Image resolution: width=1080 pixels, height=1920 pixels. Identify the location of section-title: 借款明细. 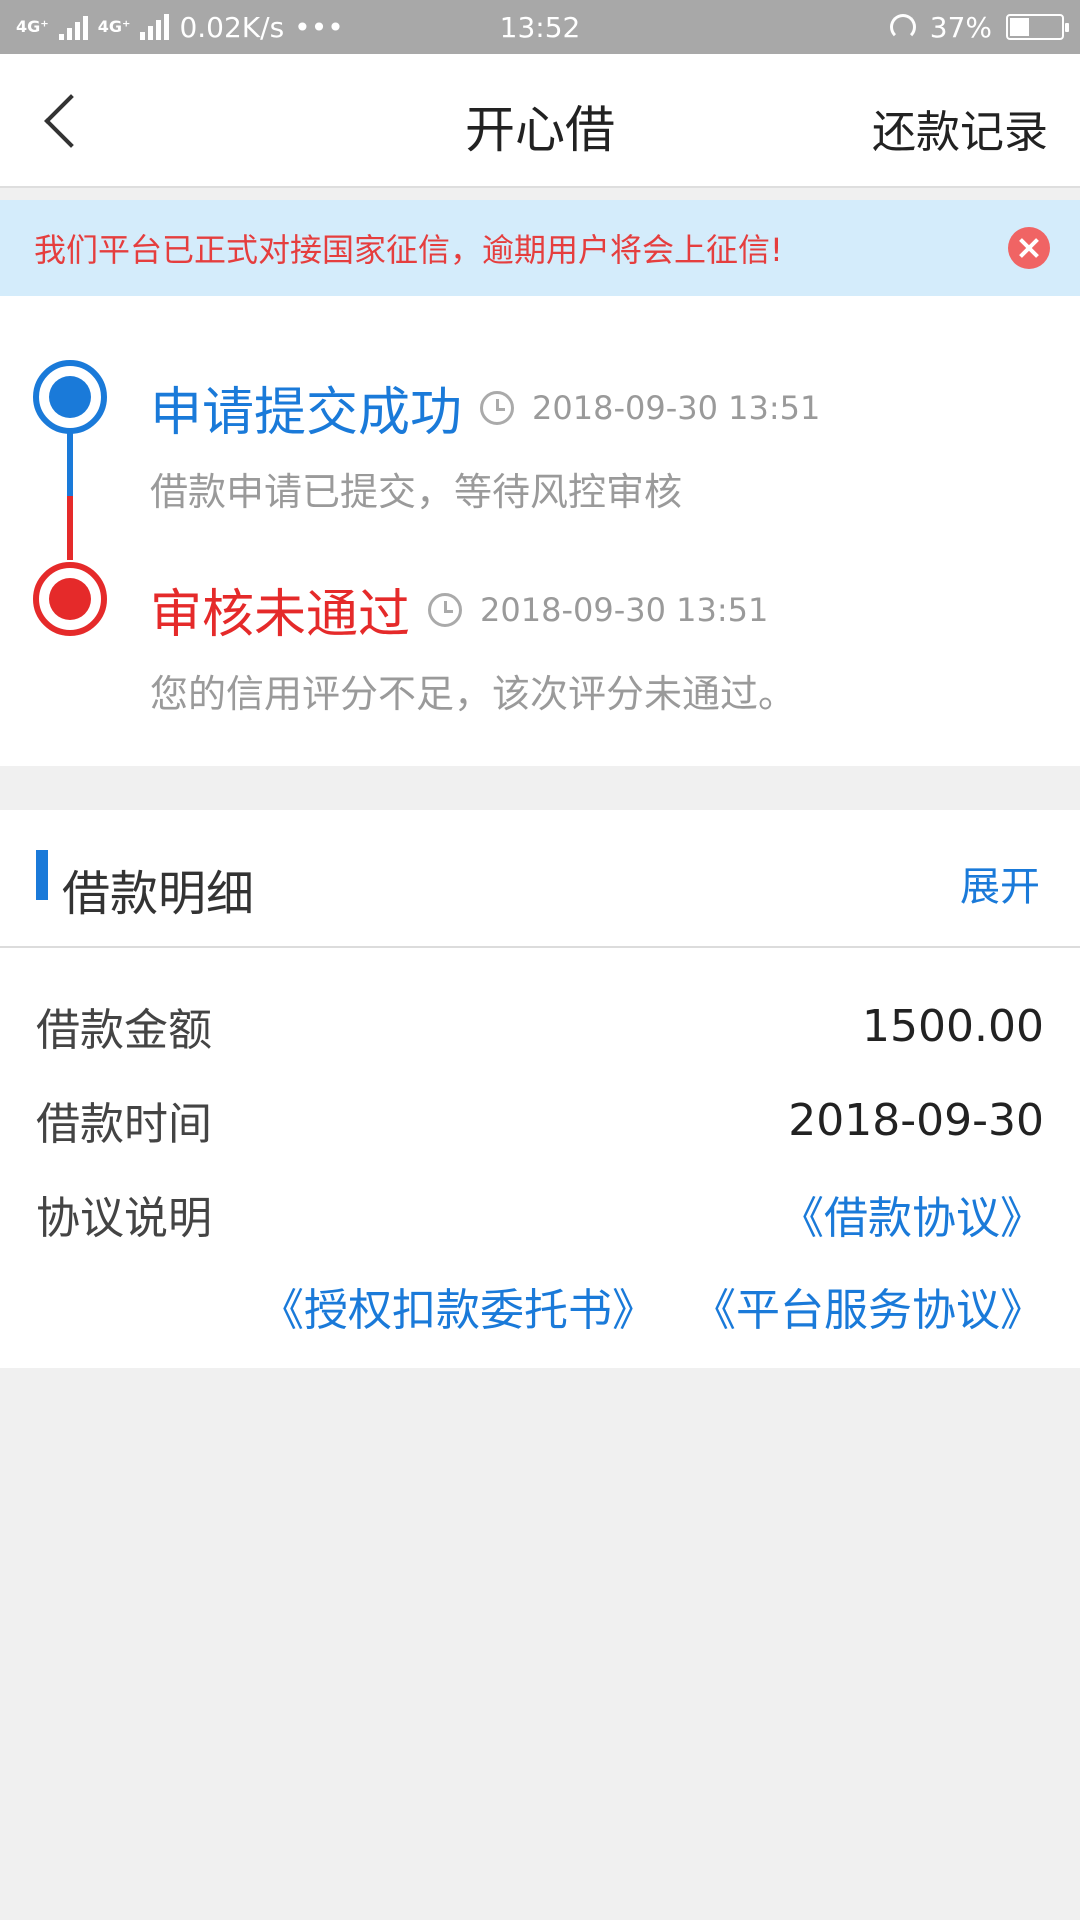
(158, 894).